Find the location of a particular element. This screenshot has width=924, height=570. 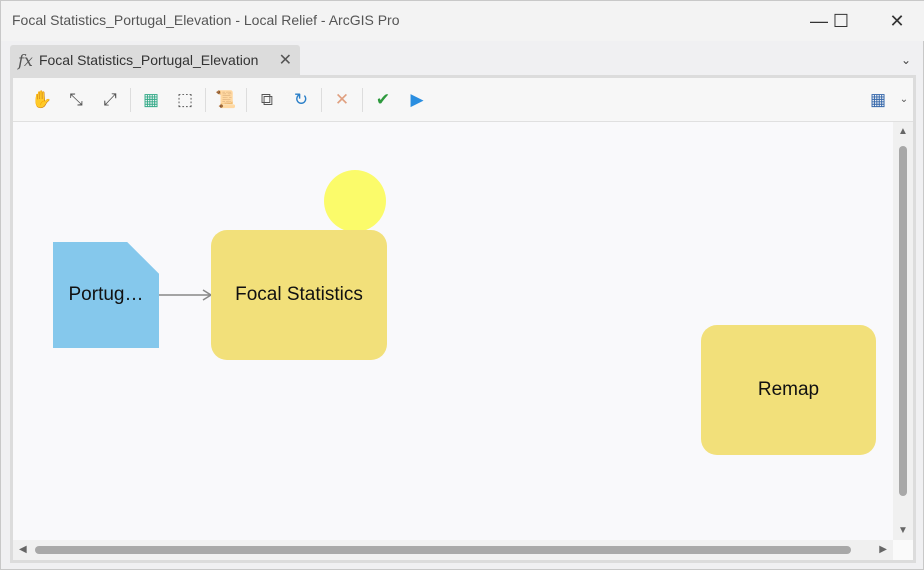

remap-node: Remap is located at coordinates (788, 390).